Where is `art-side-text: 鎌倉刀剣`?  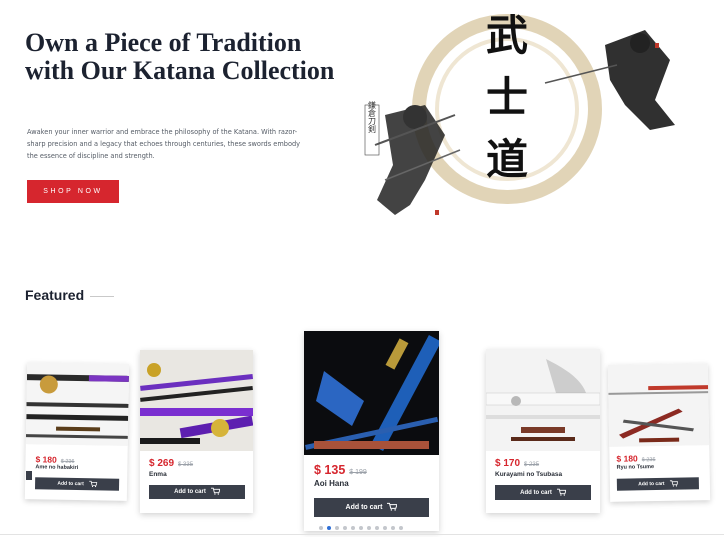 art-side-text: 鎌倉刀剣 is located at coordinates (372, 117).